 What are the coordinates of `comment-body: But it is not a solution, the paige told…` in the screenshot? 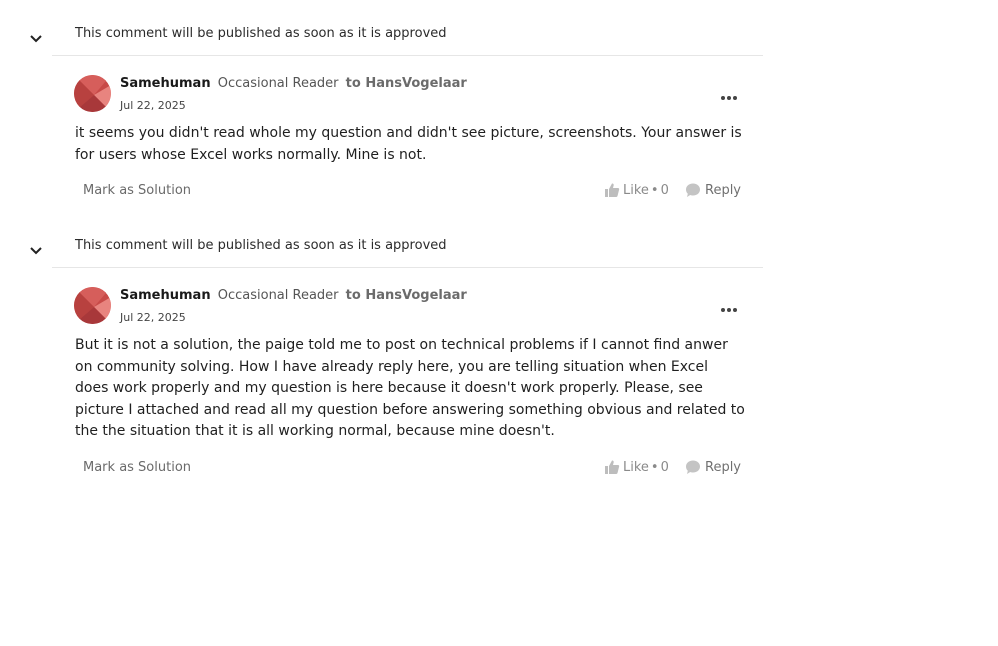 It's located at (410, 388).